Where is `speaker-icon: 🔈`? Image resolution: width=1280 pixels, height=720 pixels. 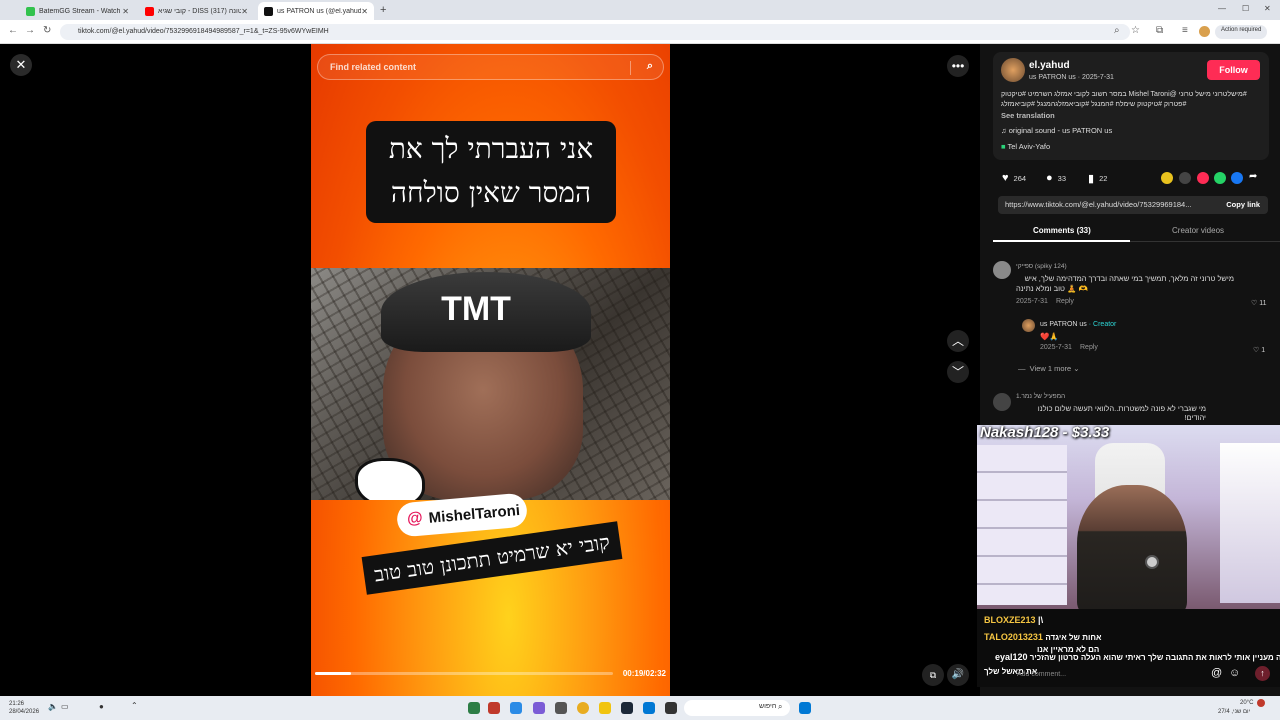
speaker-icon: 🔈 is located at coordinates (53, 706).